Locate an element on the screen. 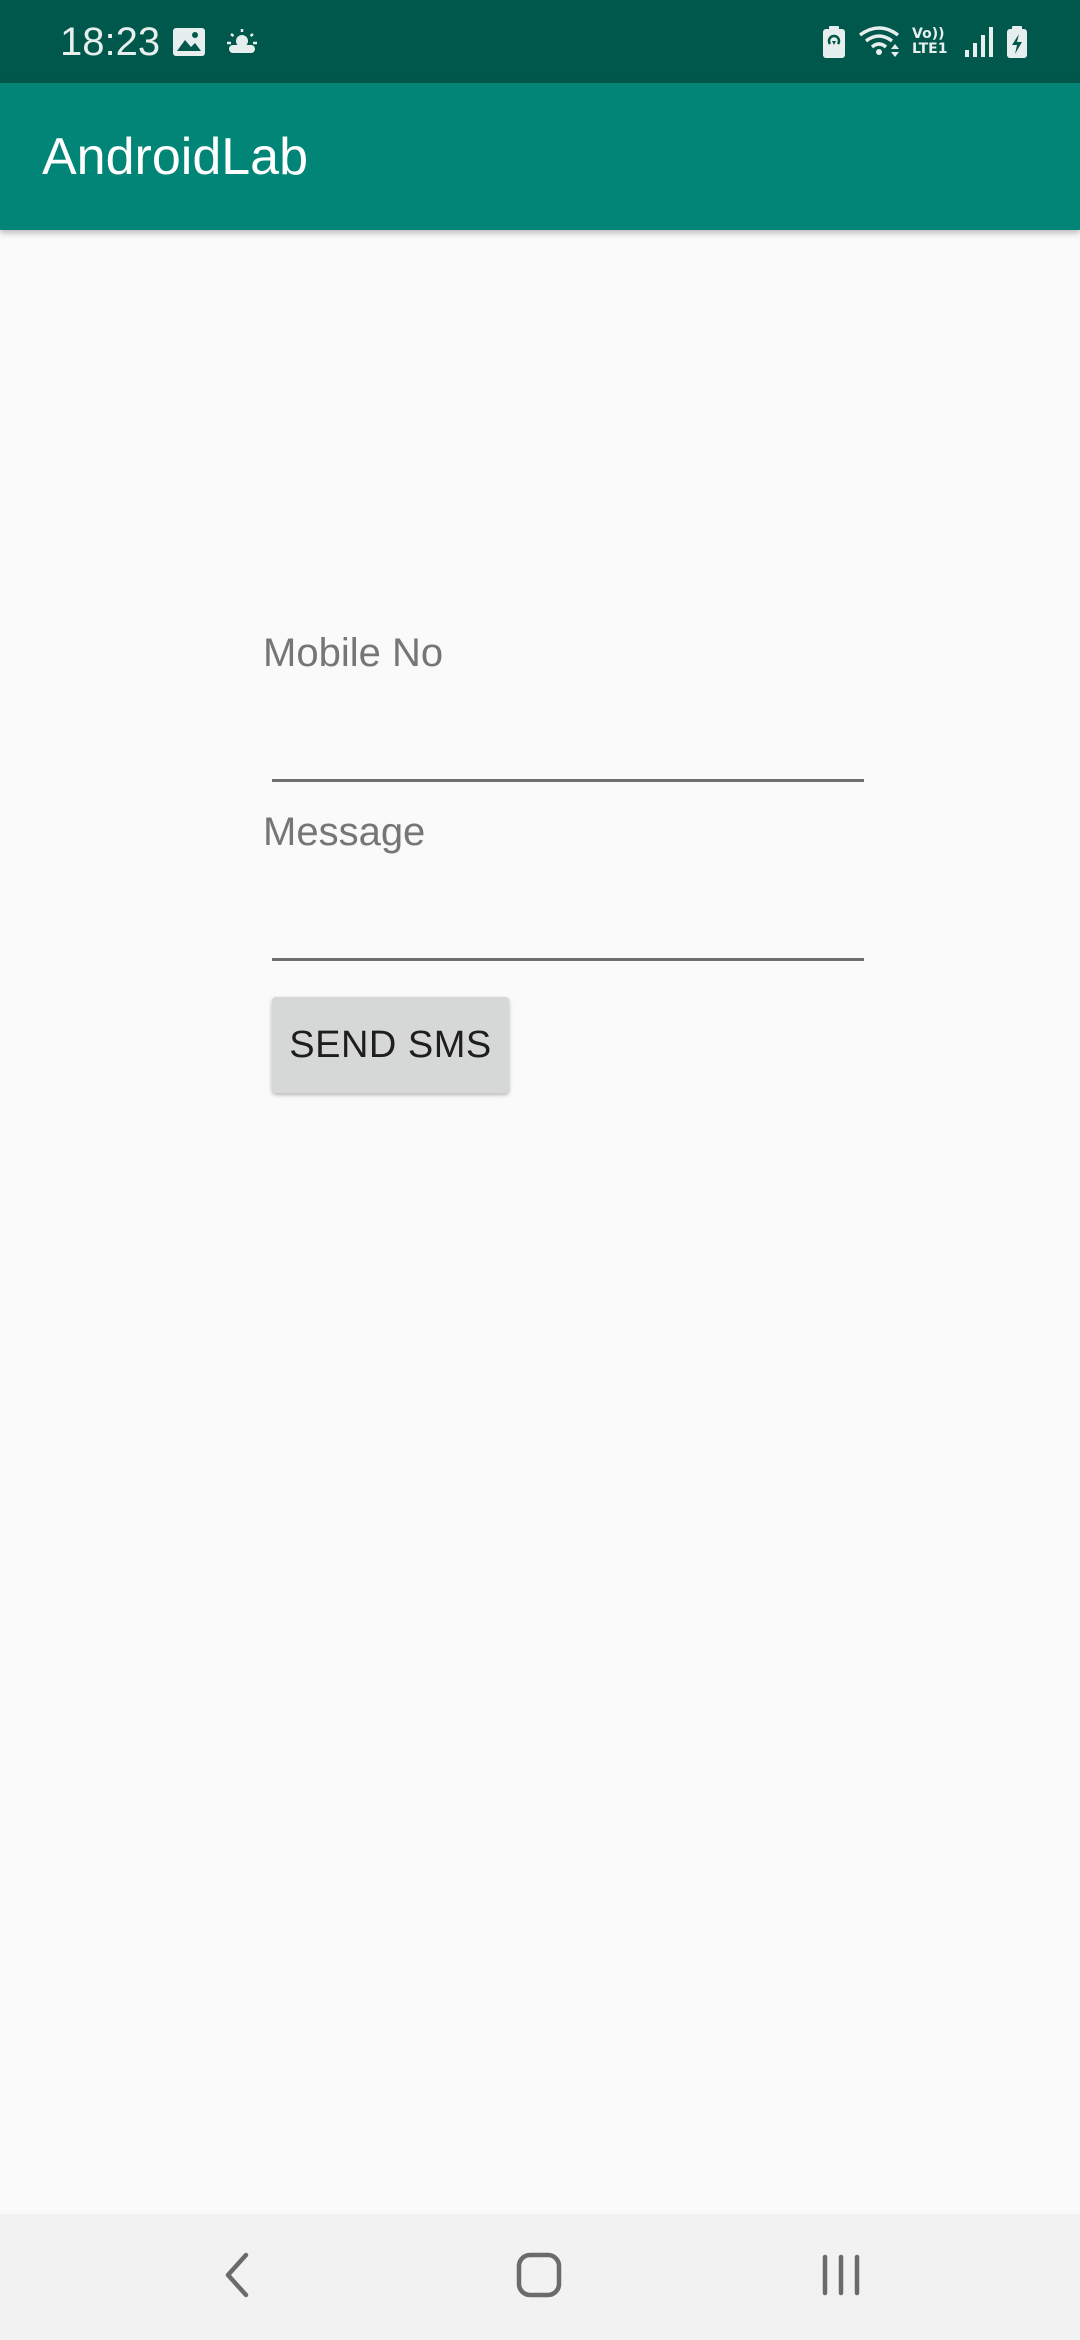 Image resolution: width=1080 pixels, height=2340 pixels. nav-recents-button is located at coordinates (841, 2277).